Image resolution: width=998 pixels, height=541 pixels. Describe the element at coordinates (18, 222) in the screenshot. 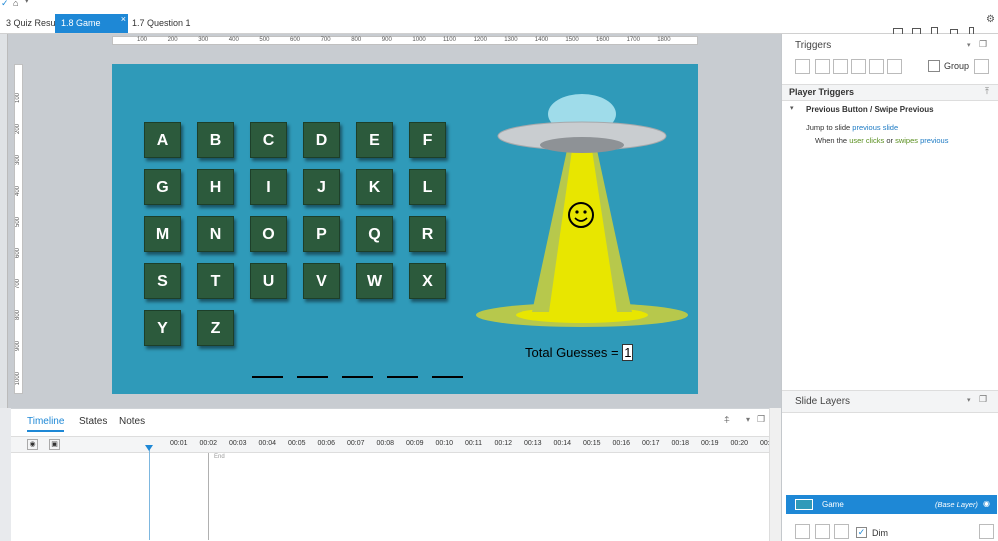

I see `ruler-tick: 500` at that location.